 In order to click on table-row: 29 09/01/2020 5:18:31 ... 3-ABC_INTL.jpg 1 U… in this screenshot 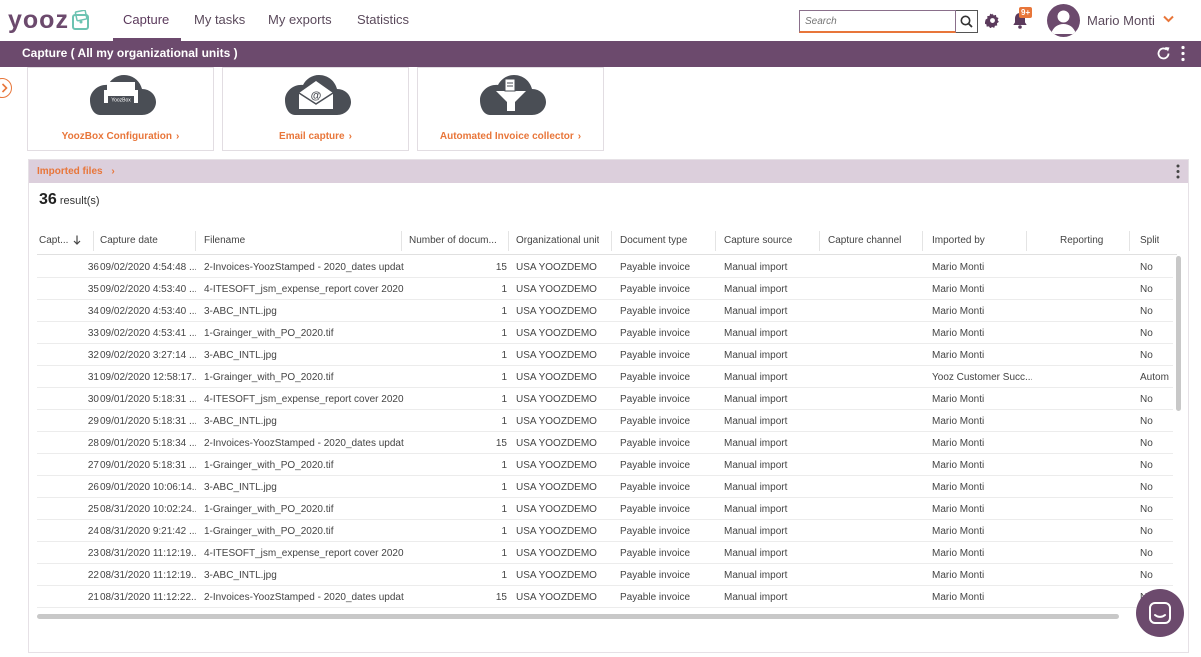, I will do `click(605, 421)`.